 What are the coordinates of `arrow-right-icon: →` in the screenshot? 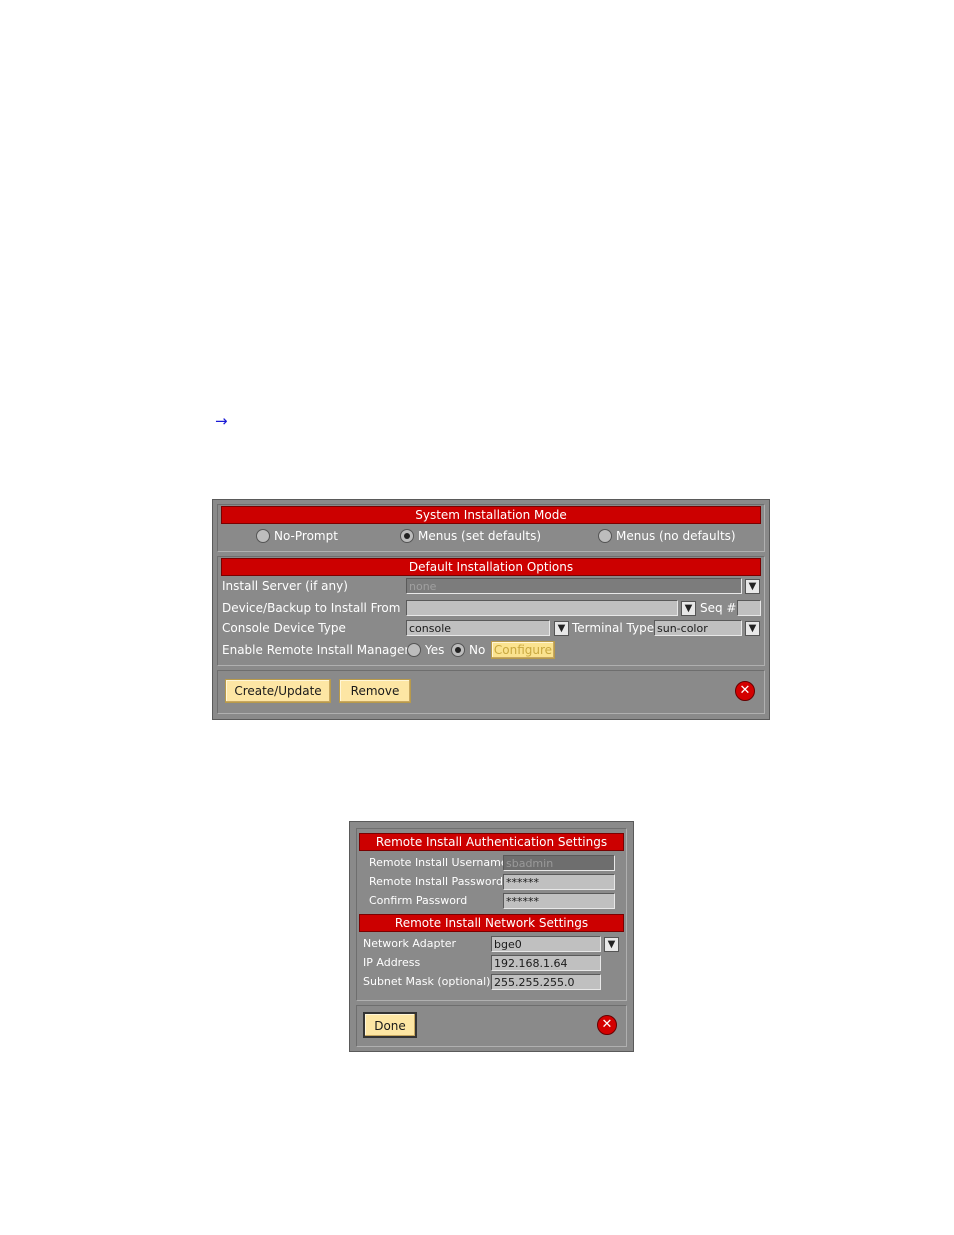 It's located at (221, 421).